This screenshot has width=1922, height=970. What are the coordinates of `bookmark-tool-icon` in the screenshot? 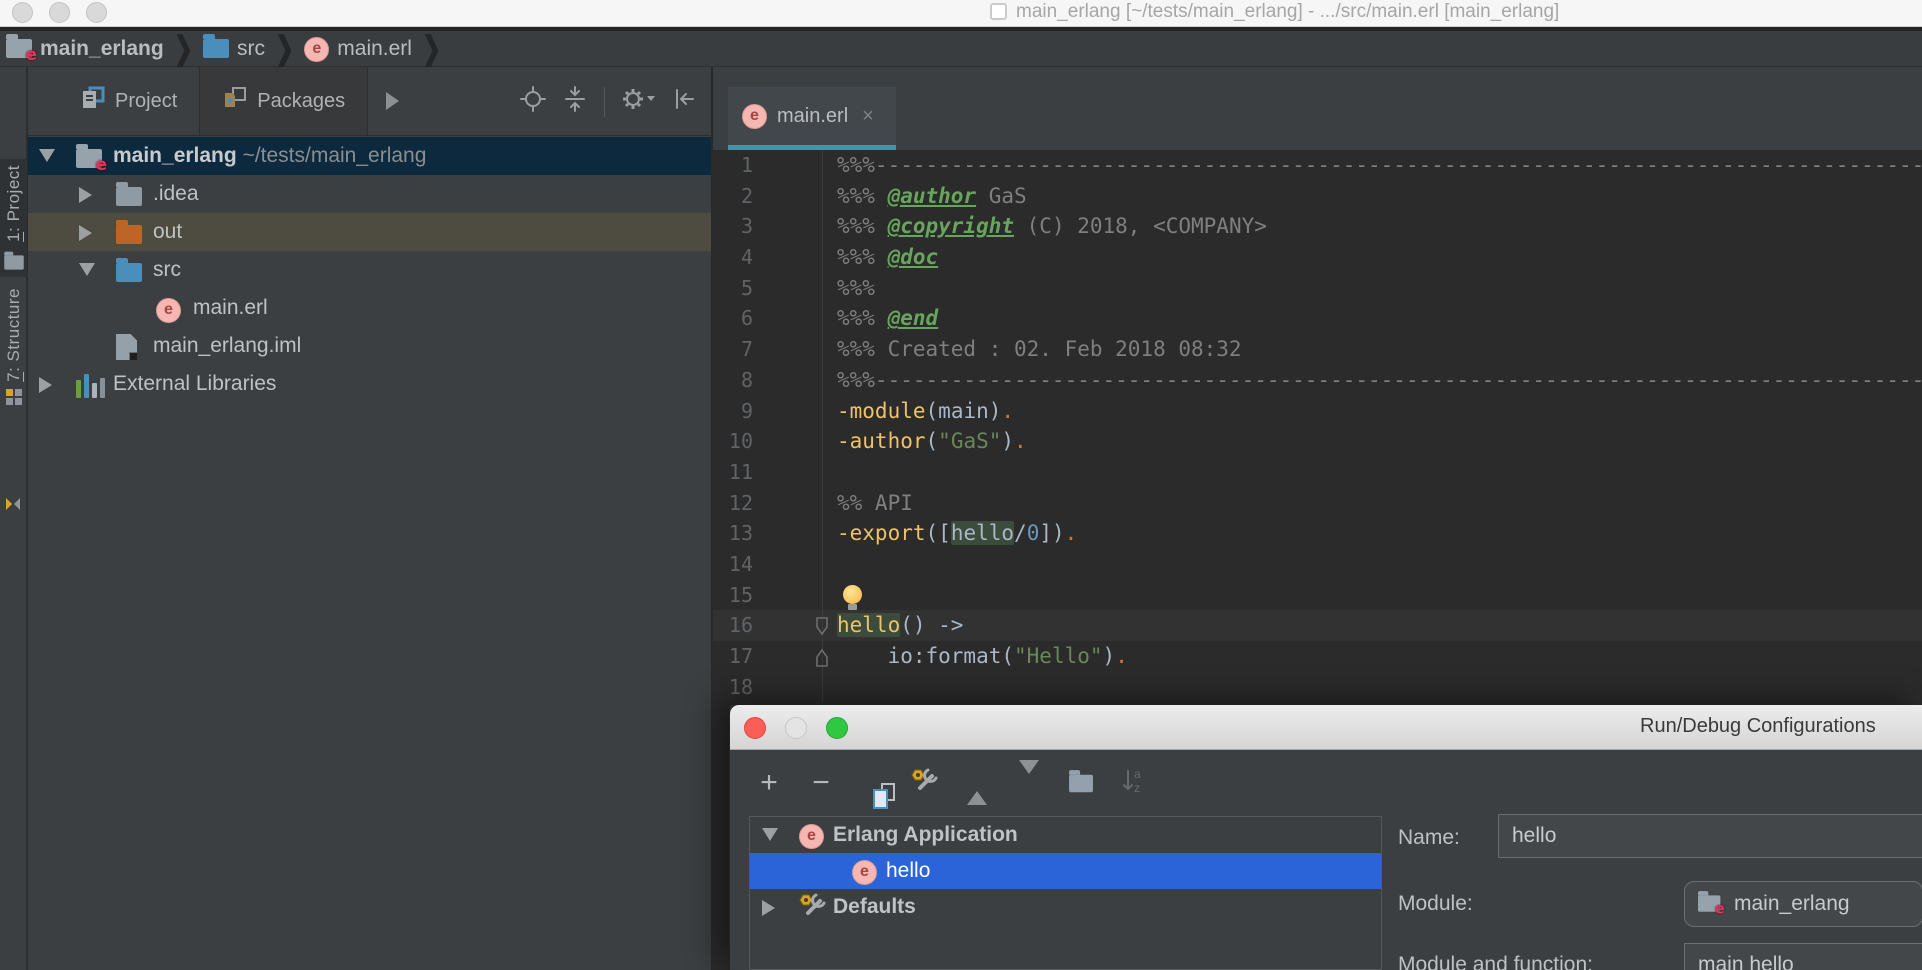 It's located at (13, 507).